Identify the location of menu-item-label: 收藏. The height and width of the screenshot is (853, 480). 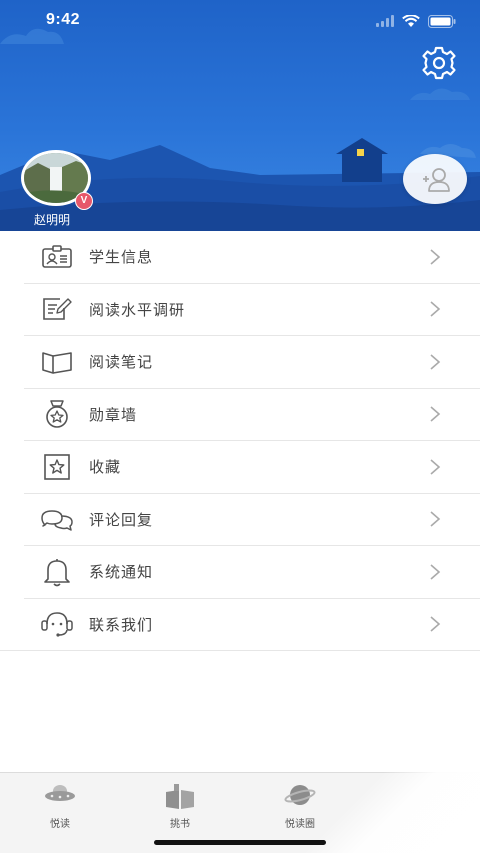
(105, 468).